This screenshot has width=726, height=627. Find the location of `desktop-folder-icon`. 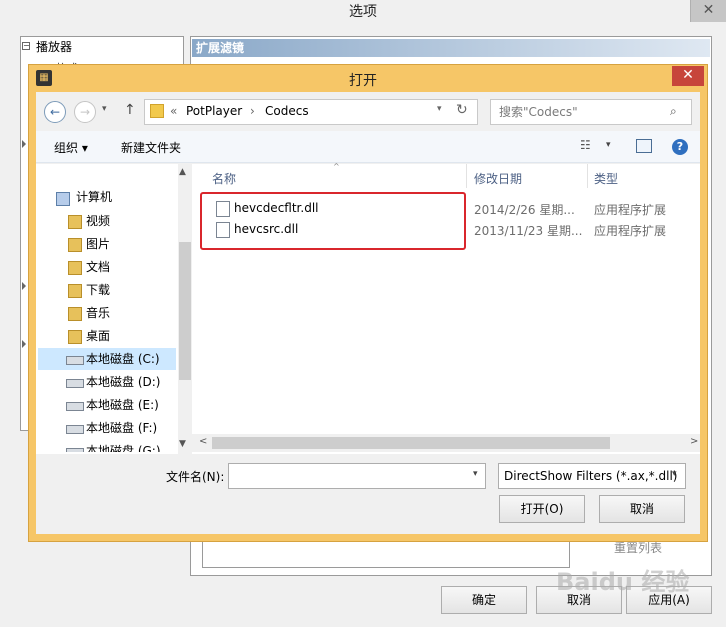

desktop-folder-icon is located at coordinates (75, 337).